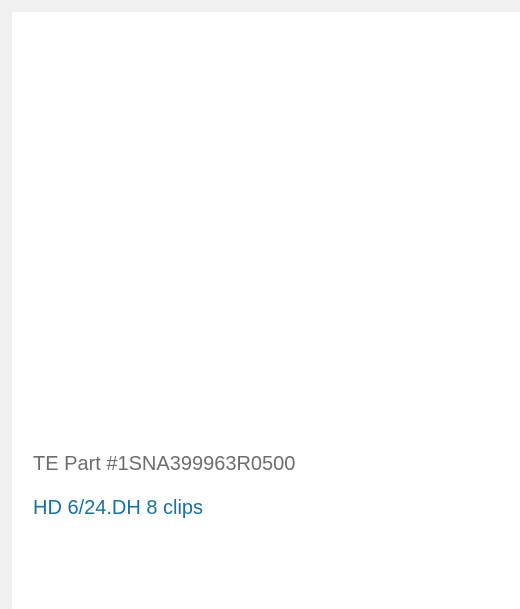 The width and height of the screenshot is (520, 609). I want to click on card-left-border, so click(6, 304).